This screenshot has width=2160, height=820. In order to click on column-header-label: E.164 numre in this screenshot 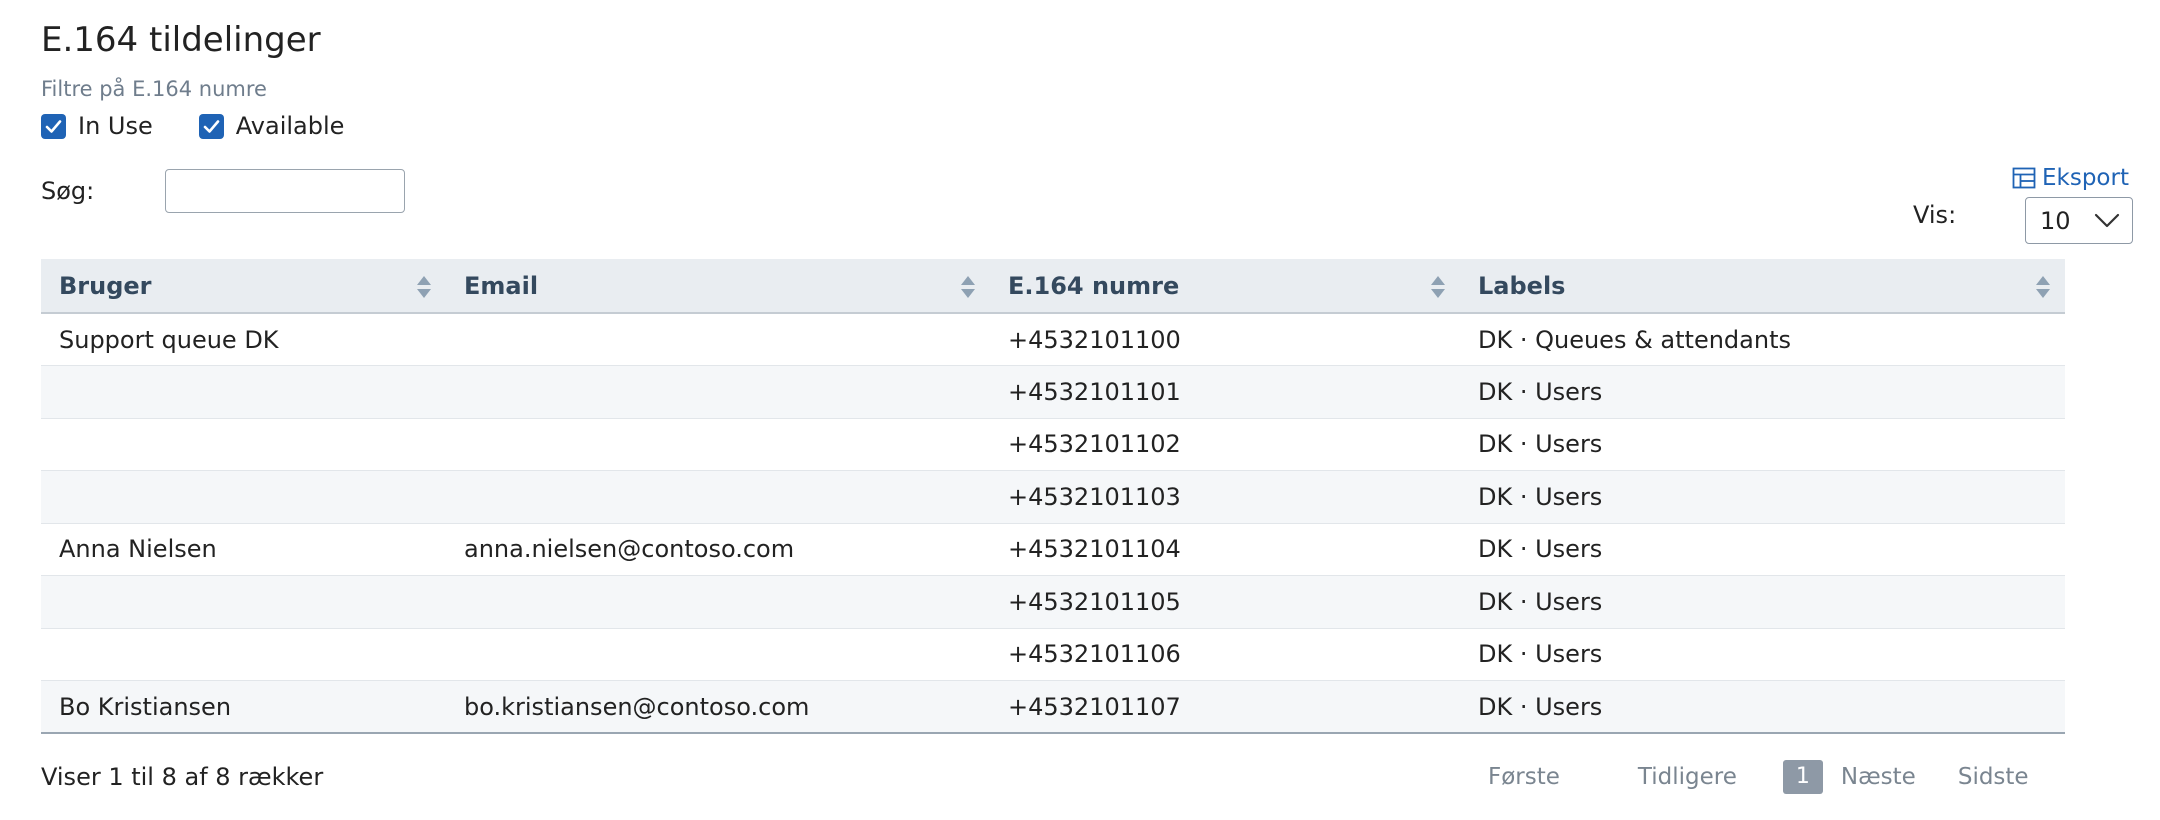, I will do `click(1094, 285)`.